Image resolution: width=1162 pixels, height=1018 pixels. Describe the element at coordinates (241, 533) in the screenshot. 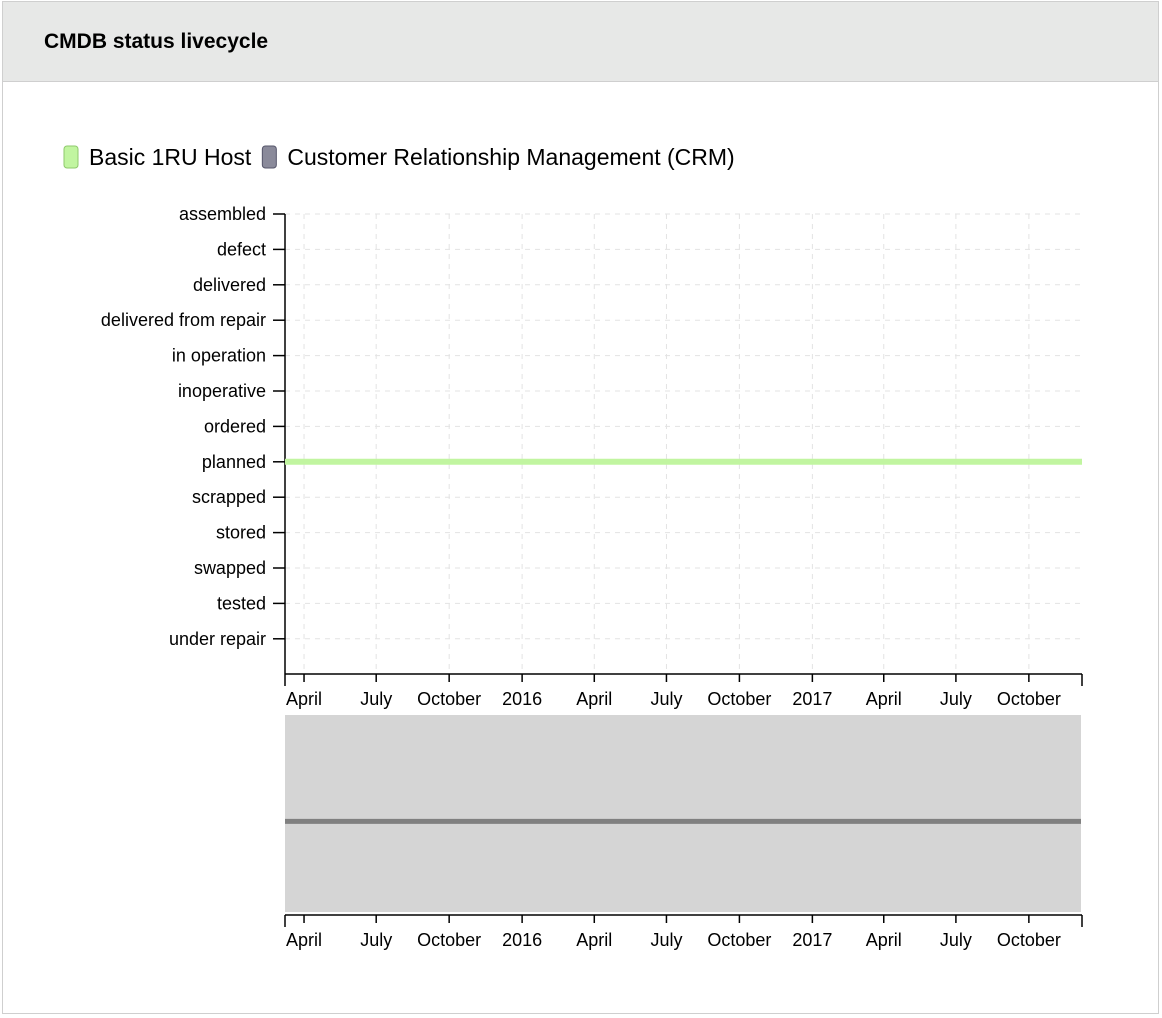

I see `y-tick-label: stored` at that location.